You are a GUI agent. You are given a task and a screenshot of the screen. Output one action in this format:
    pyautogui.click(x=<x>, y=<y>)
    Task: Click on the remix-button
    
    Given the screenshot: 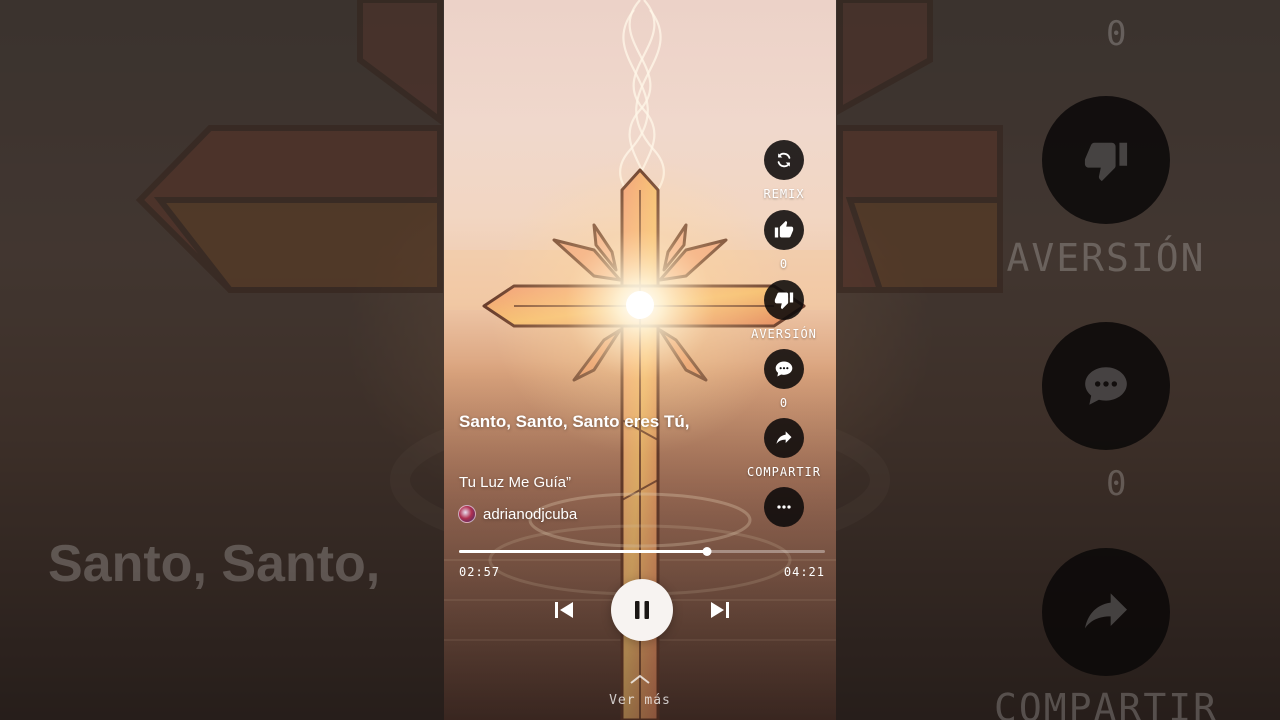 What is the action you would take?
    pyautogui.click(x=784, y=160)
    